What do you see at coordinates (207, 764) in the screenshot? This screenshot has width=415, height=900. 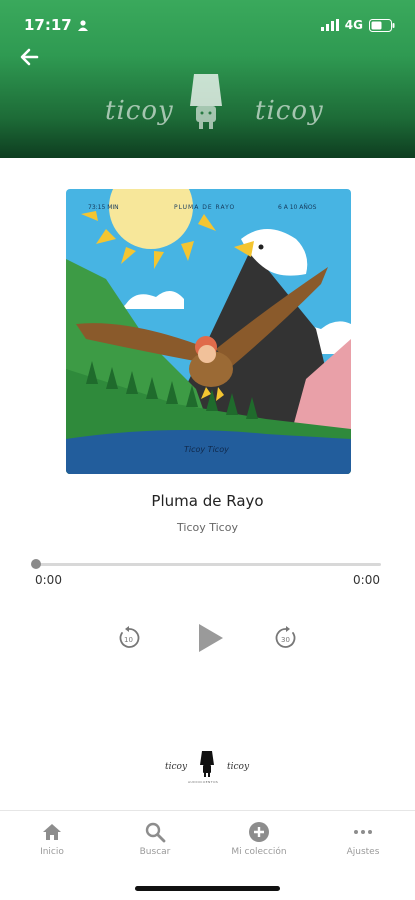 I see `lamp-mascot-small-icon` at bounding box center [207, 764].